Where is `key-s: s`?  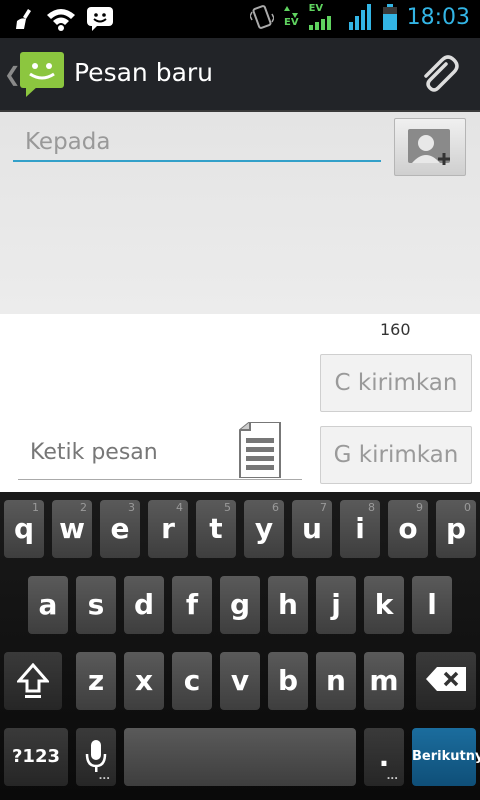
key-s: s is located at coordinates (96, 605).